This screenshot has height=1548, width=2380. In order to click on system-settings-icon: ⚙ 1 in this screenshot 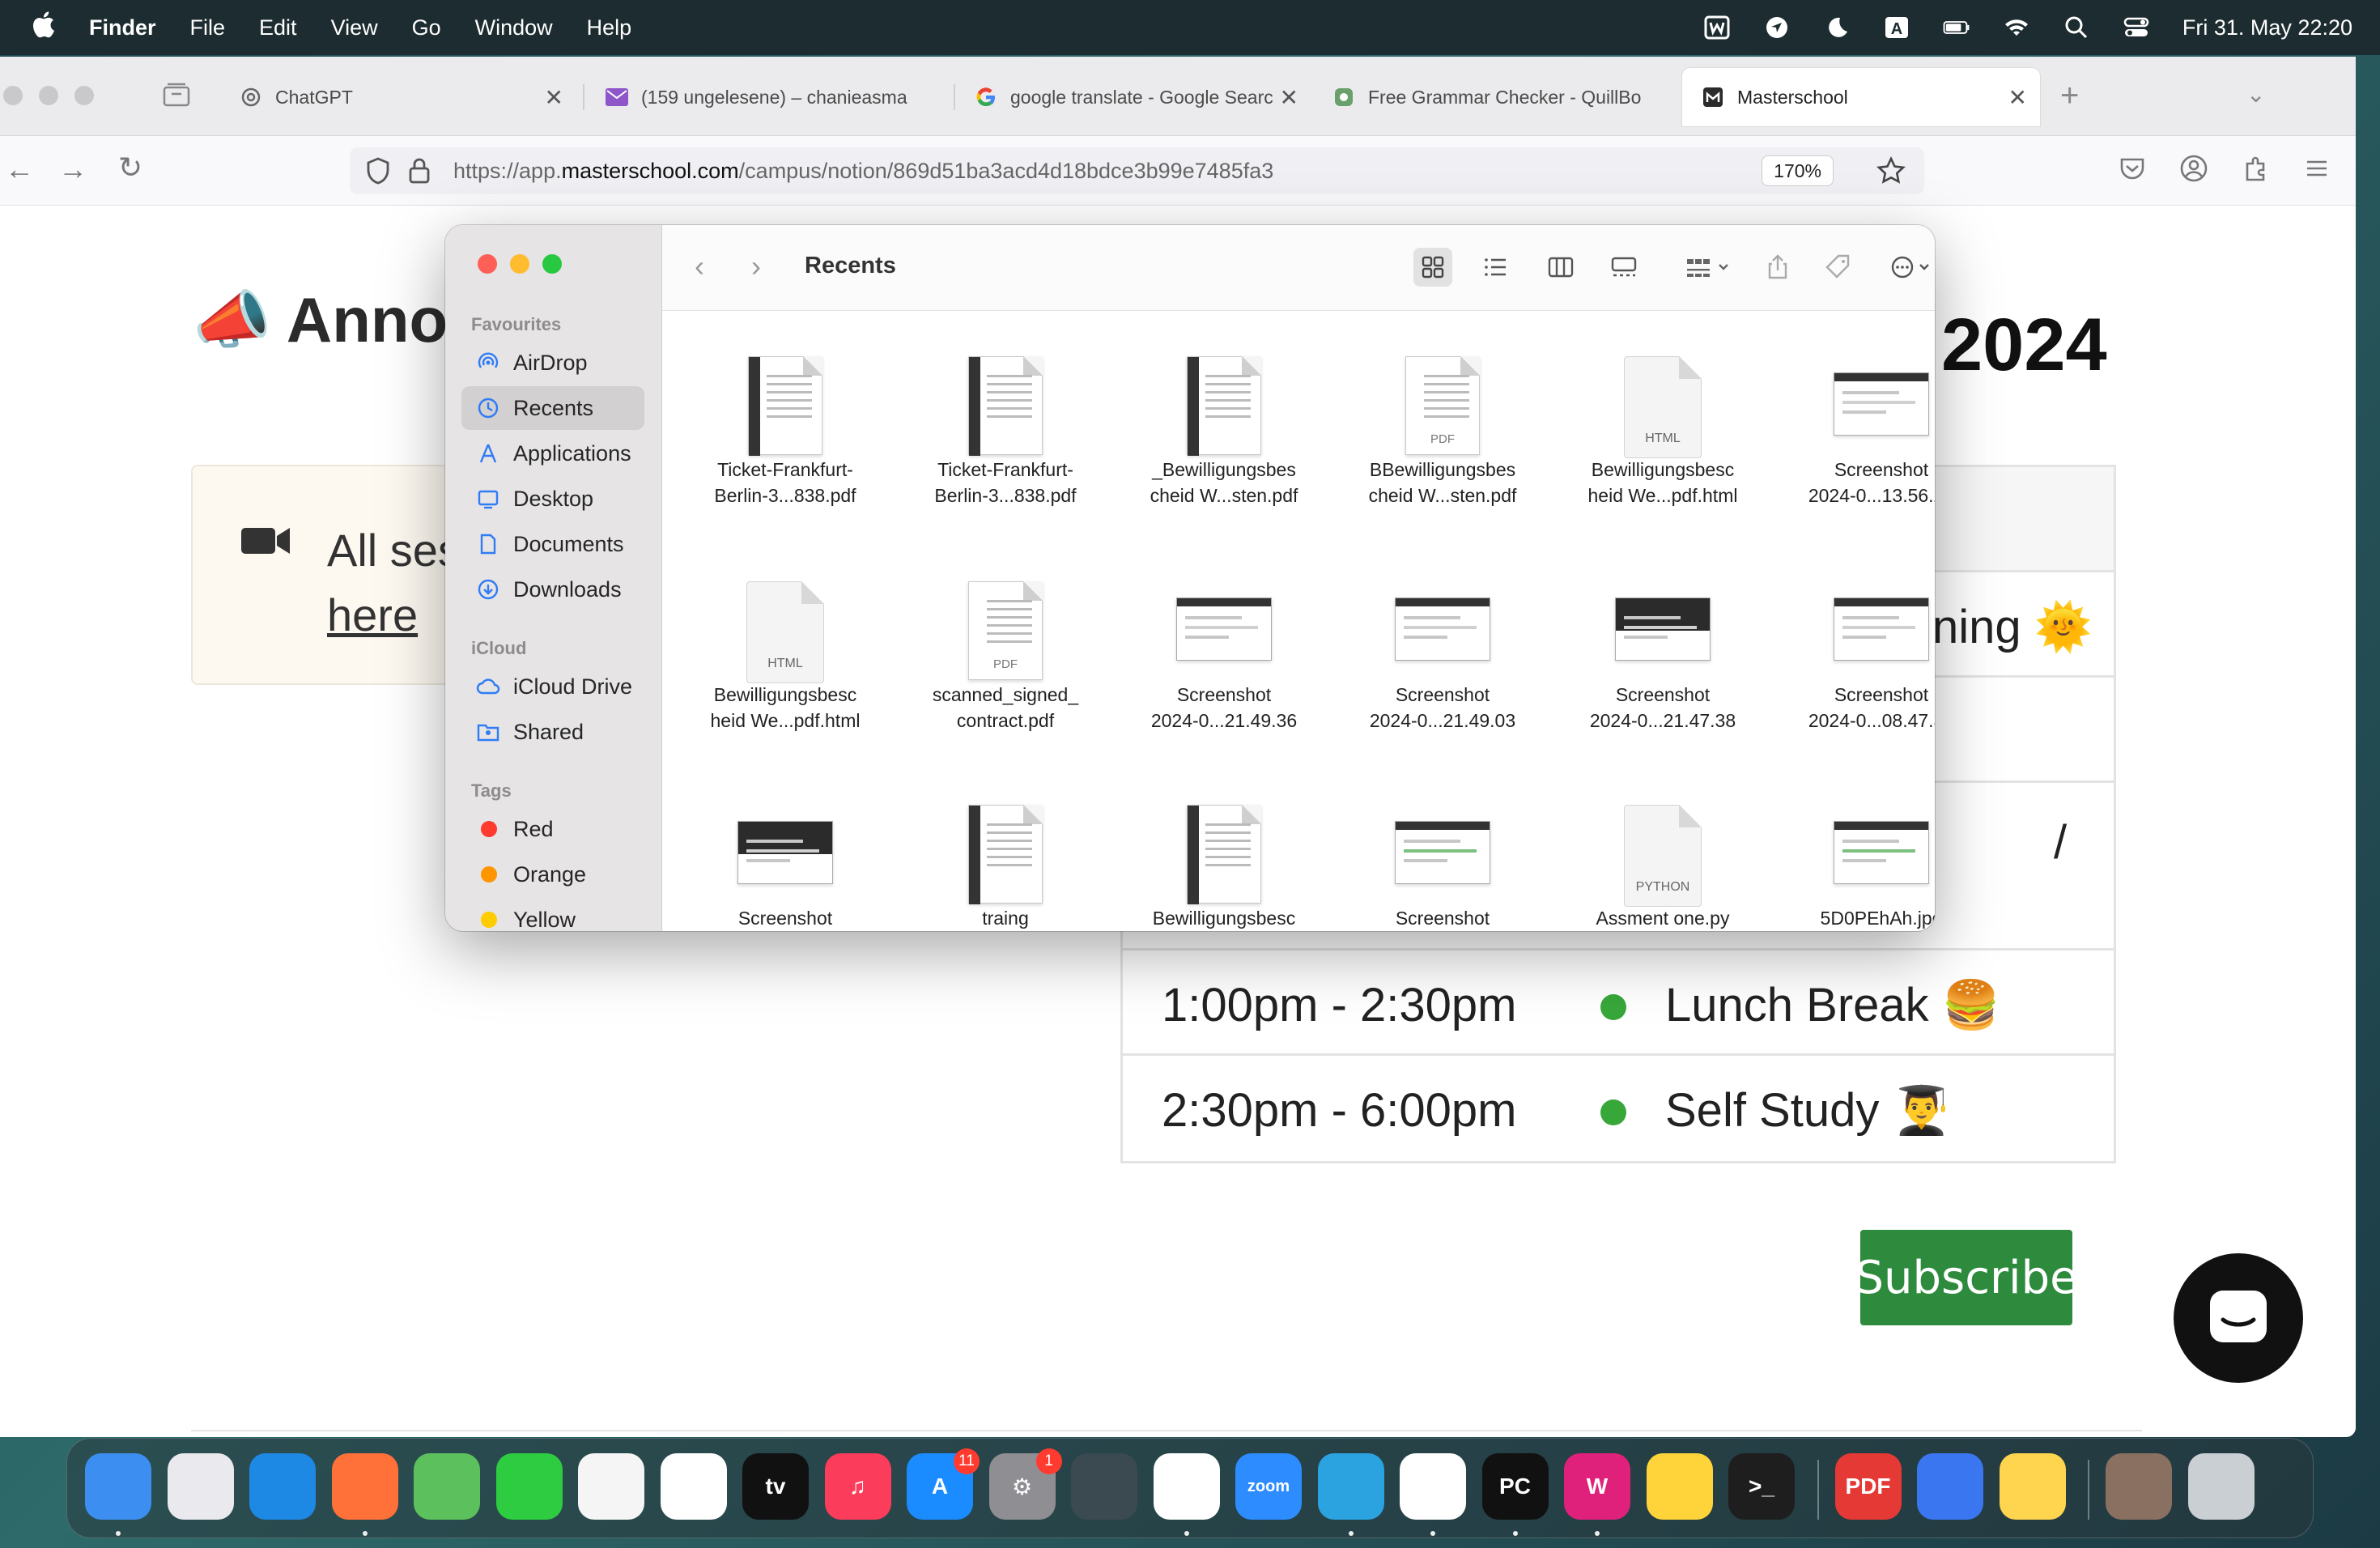, I will do `click(1025, 1484)`.